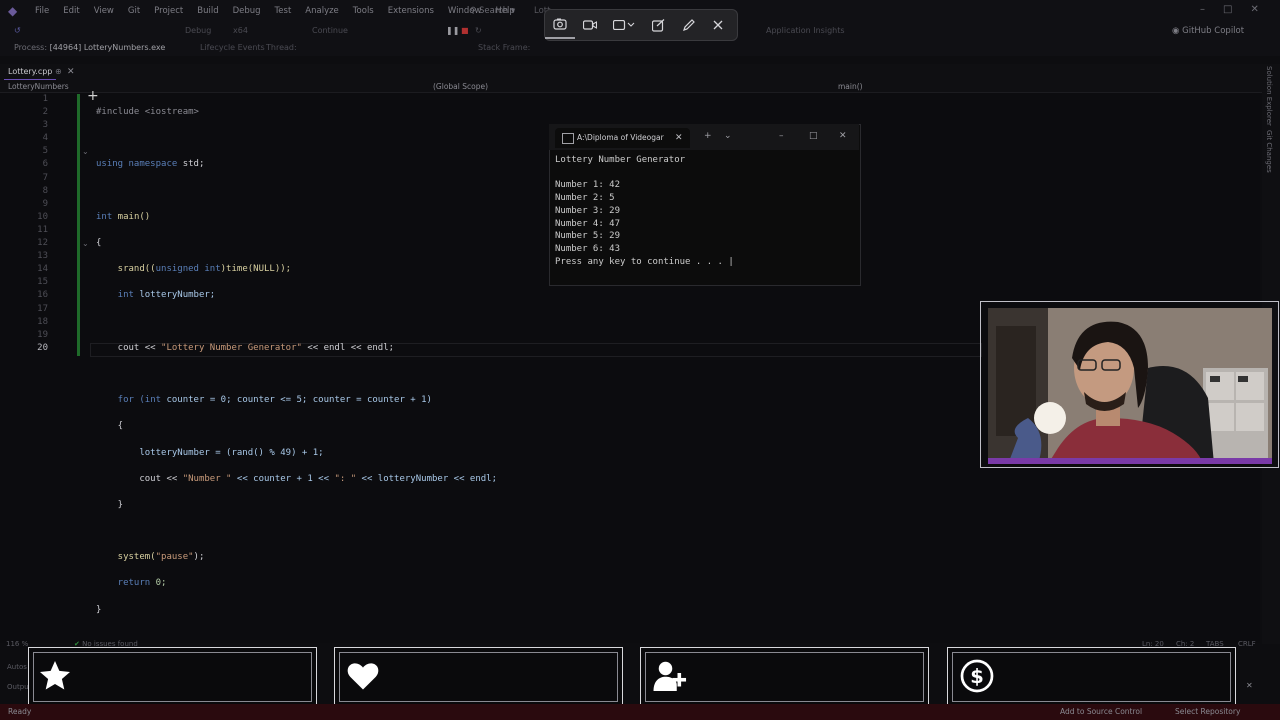 This screenshot has height=720, width=1280. Describe the element at coordinates (71, 11) in the screenshot. I see `menu-item-edit: Edit` at that location.